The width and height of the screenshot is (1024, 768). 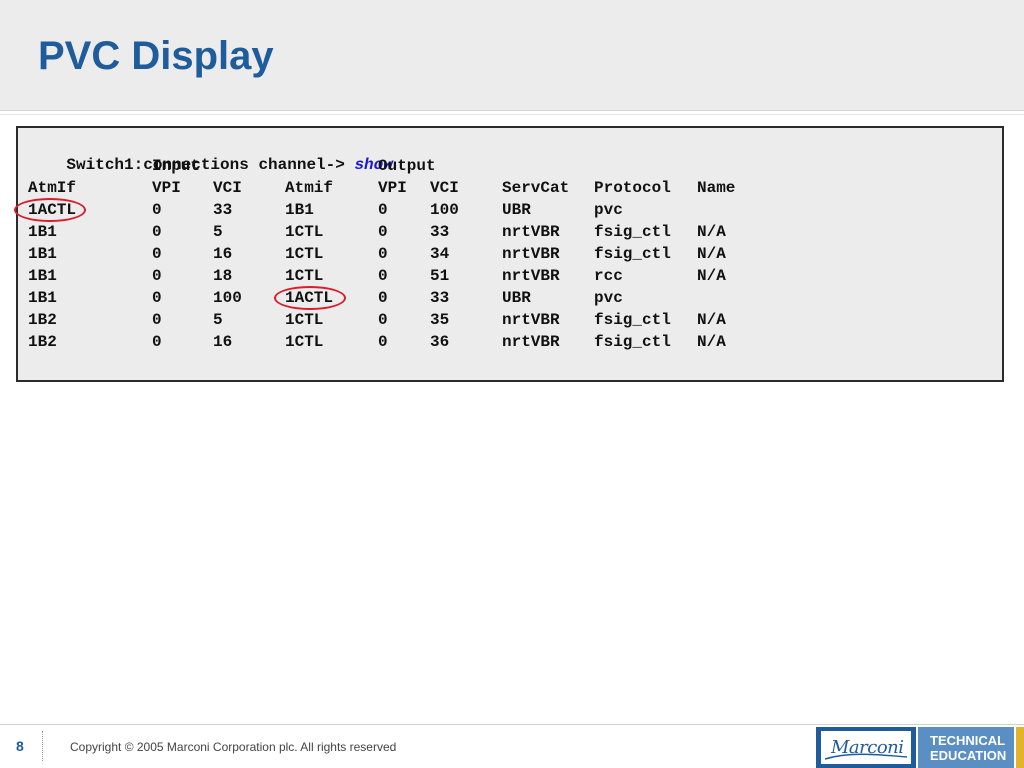 I want to click on input-group-header: Input, so click(x=176, y=166).